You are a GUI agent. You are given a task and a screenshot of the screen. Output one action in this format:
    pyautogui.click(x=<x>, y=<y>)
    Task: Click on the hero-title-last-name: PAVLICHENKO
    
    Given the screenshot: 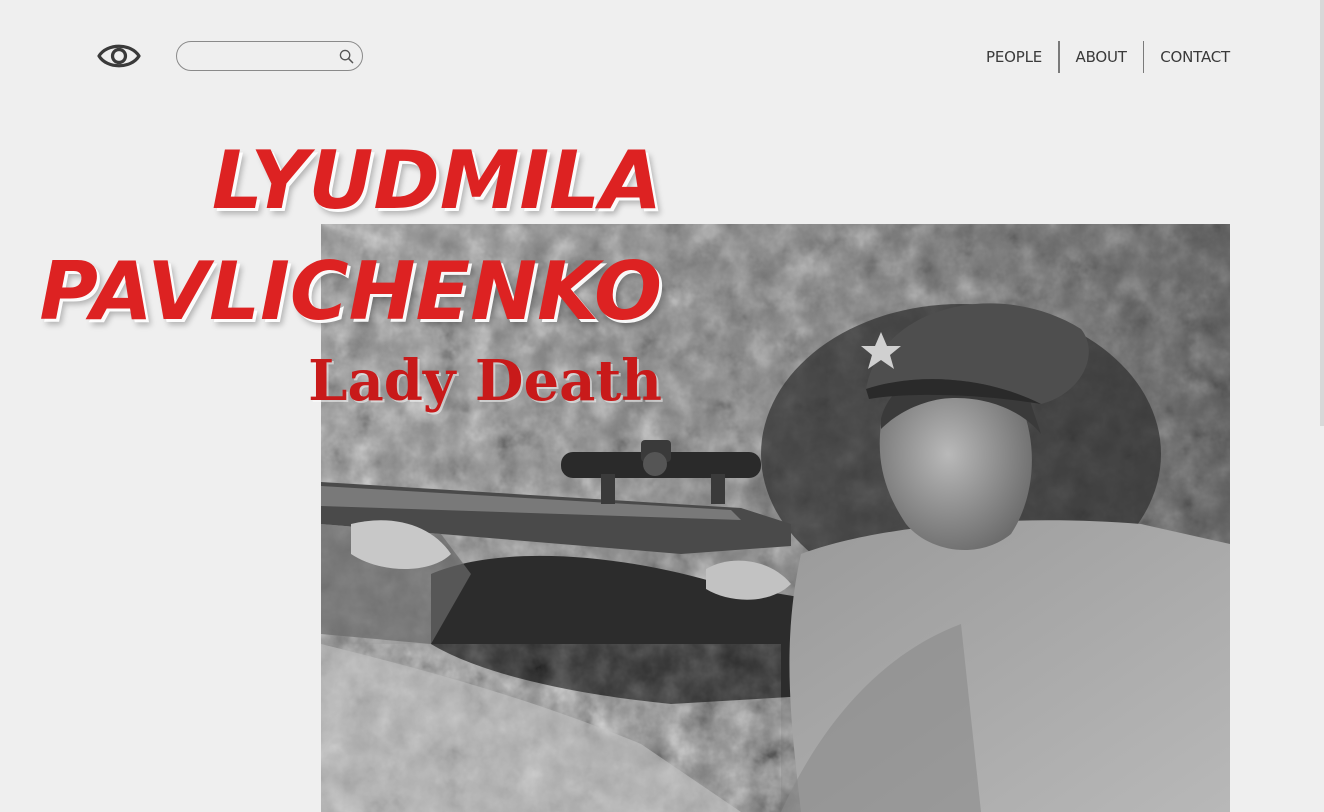 What is the action you would take?
    pyautogui.click(x=350, y=291)
    